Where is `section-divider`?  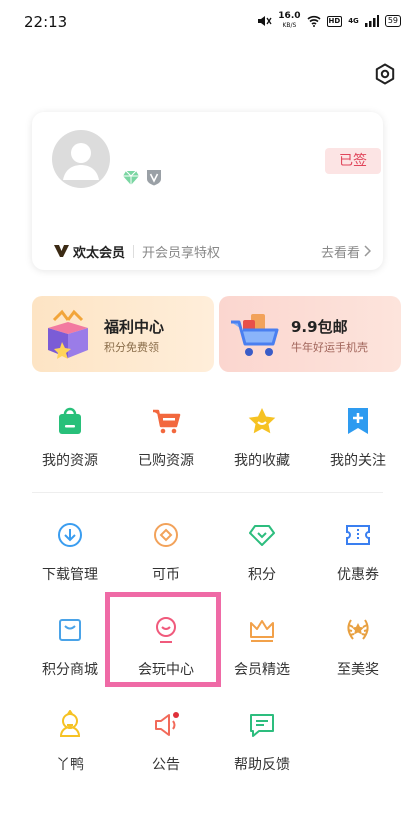
section-divider is located at coordinates (207, 492).